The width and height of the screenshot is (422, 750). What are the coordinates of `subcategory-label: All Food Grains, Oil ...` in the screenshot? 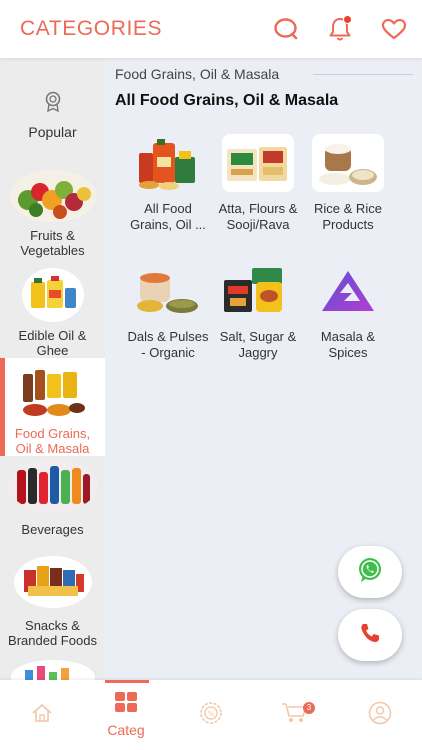 It's located at (168, 216).